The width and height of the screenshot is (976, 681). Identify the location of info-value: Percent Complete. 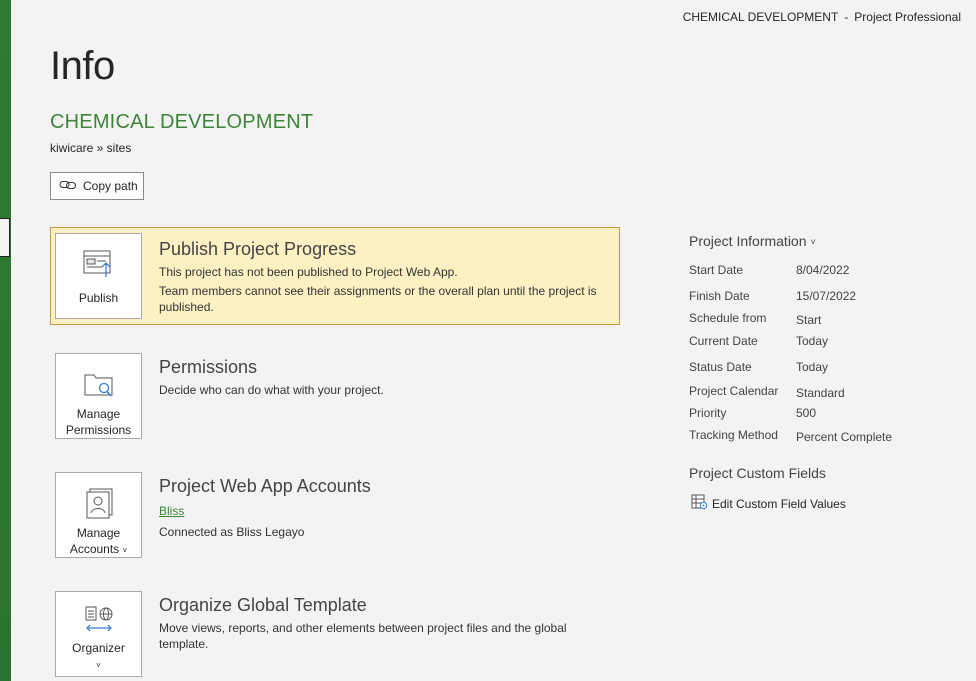
(844, 437).